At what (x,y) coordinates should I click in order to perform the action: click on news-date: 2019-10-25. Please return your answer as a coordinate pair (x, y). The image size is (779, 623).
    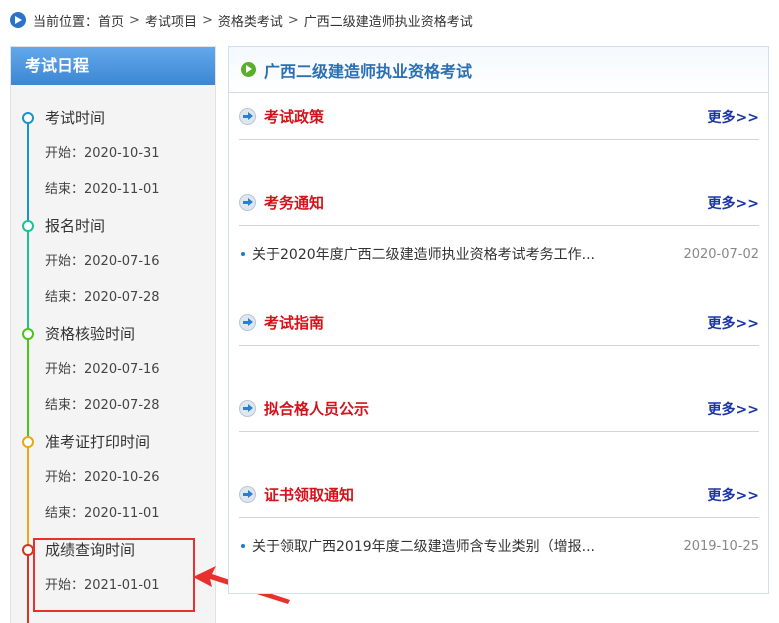
    Looking at the image, I should click on (721, 546).